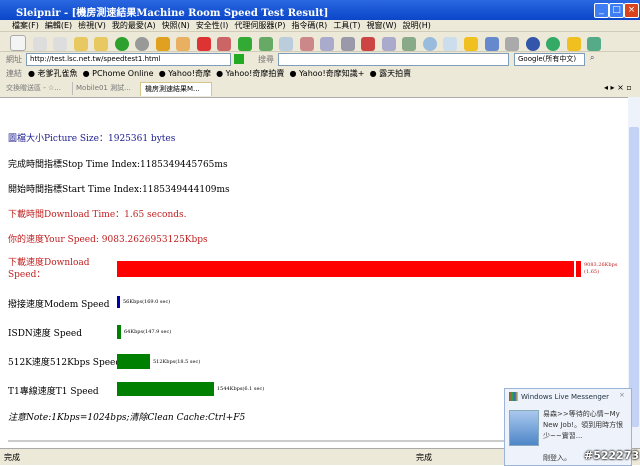 The height and width of the screenshot is (466, 640). Describe the element at coordinates (622, 395) in the screenshot. I see `close-icon: ×` at that location.